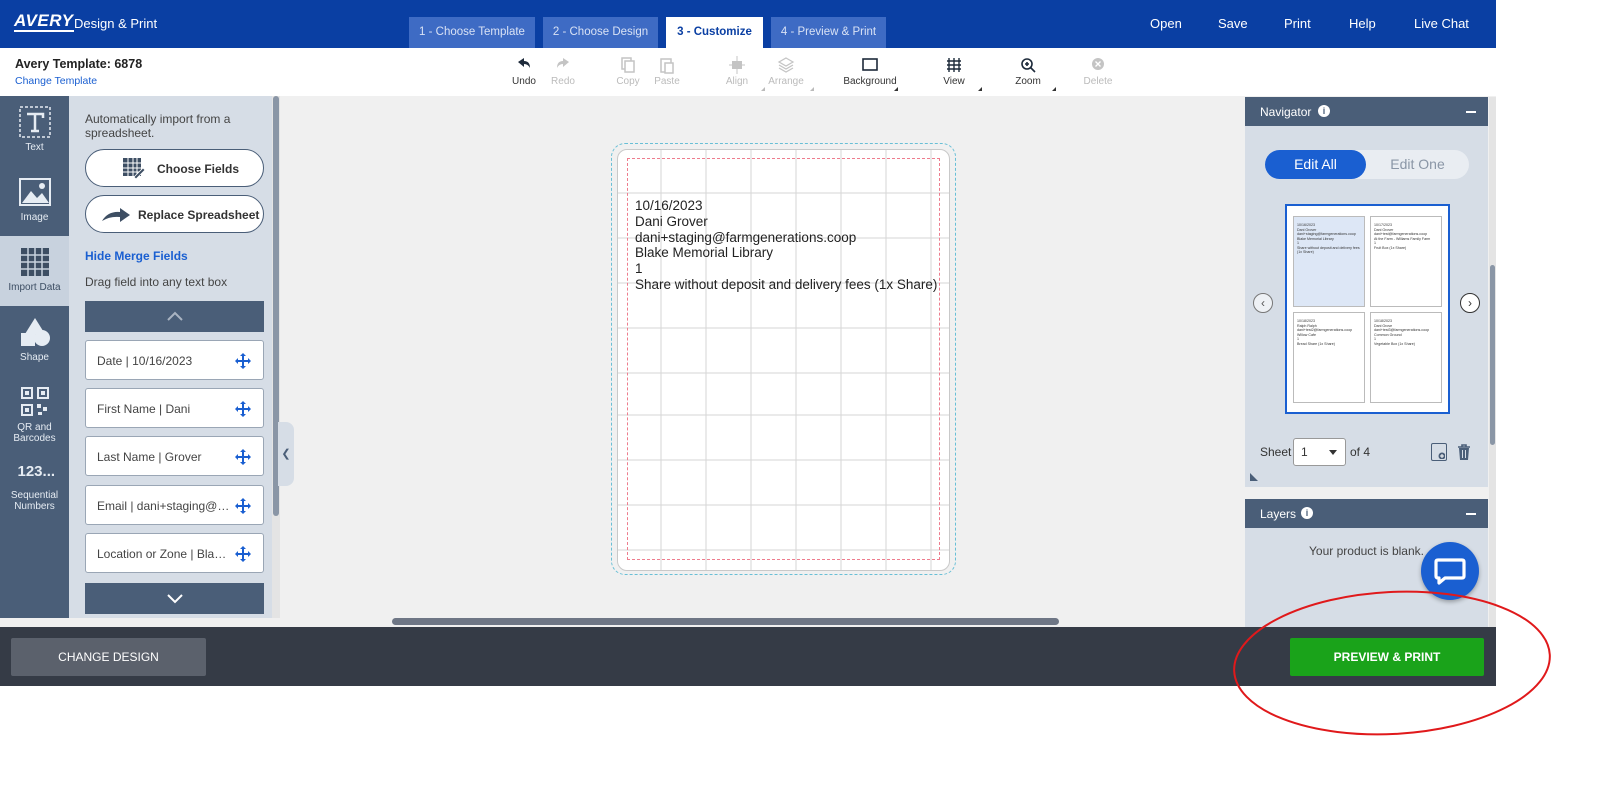 The image size is (1600, 801). Describe the element at coordinates (34, 217) in the screenshot. I see `rail-label-image: Image` at that location.